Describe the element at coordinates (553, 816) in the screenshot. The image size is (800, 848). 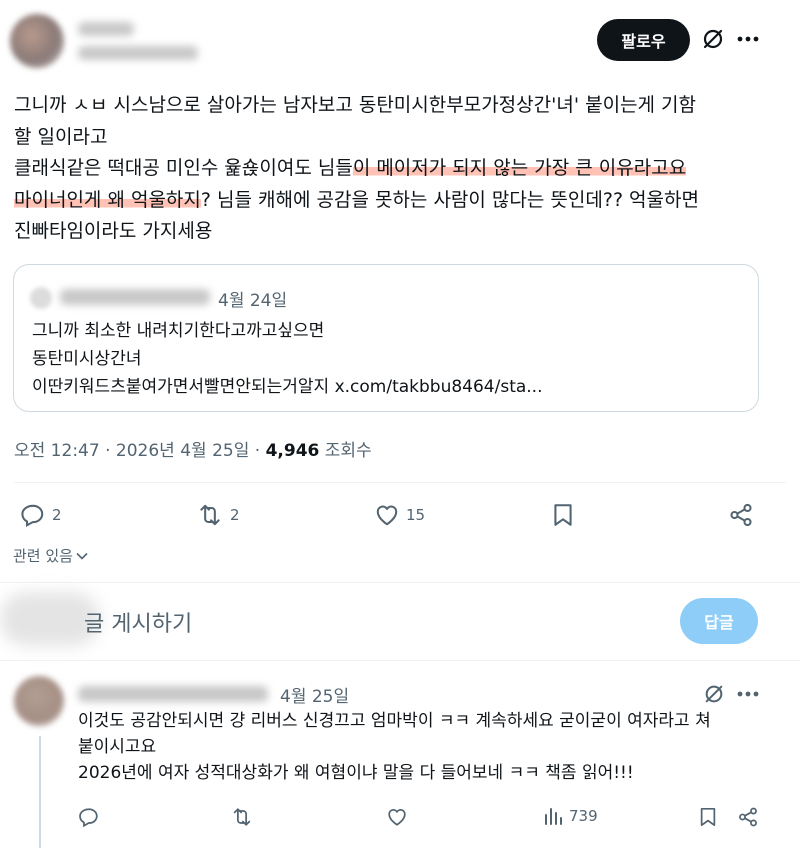
I see `analytics-icon` at that location.